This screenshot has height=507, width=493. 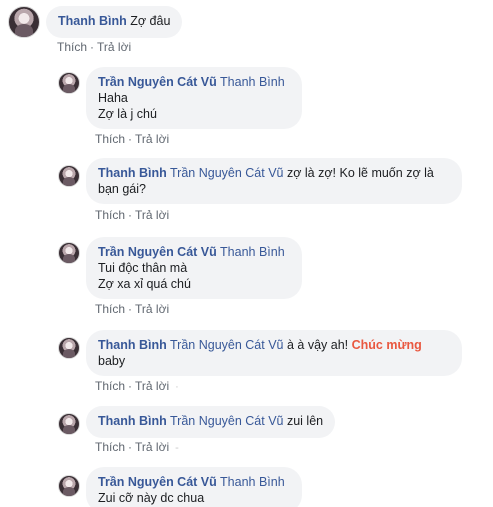 What do you see at coordinates (177, 448) in the screenshot?
I see `faded-mark: -` at bounding box center [177, 448].